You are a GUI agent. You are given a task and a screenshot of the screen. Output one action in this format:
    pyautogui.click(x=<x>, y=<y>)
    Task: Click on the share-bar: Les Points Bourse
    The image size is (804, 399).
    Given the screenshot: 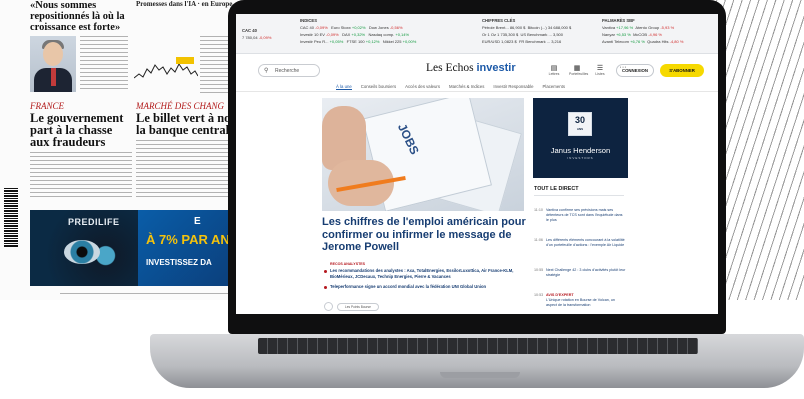 What is the action you would take?
    pyautogui.click(x=351, y=306)
    